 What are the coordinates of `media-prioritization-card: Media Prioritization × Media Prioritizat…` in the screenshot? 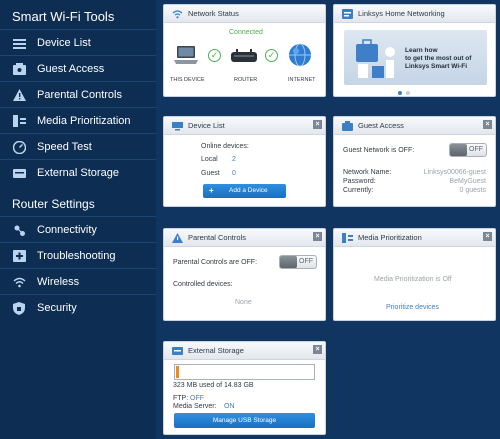 It's located at (414, 274).